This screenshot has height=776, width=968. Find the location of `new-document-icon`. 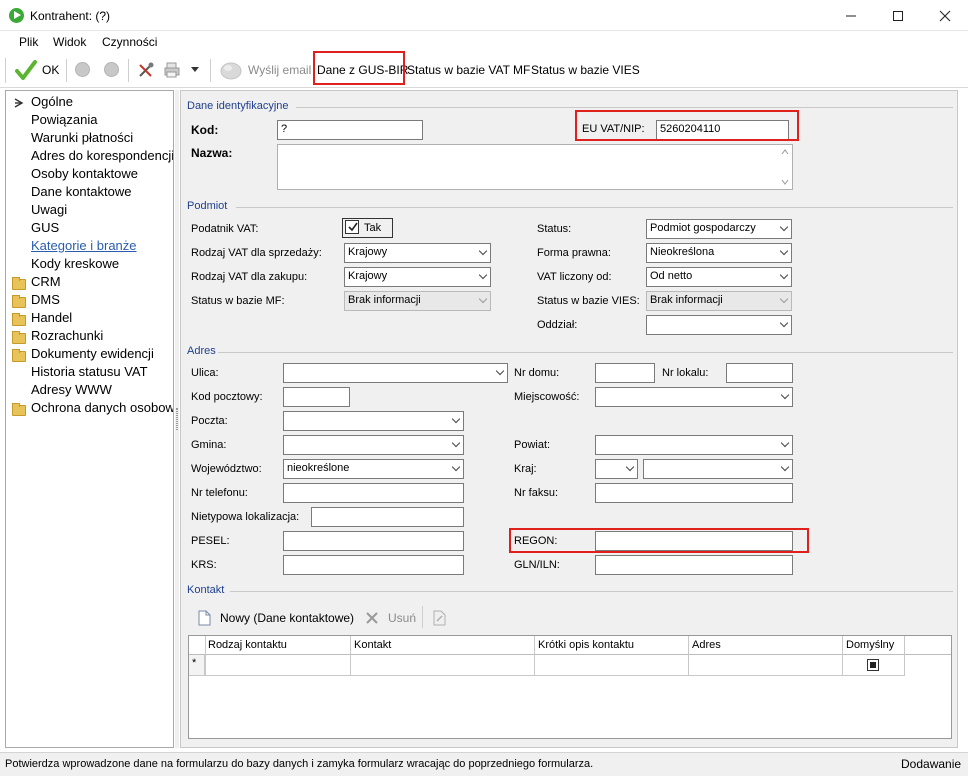

new-document-icon is located at coordinates (204, 618).